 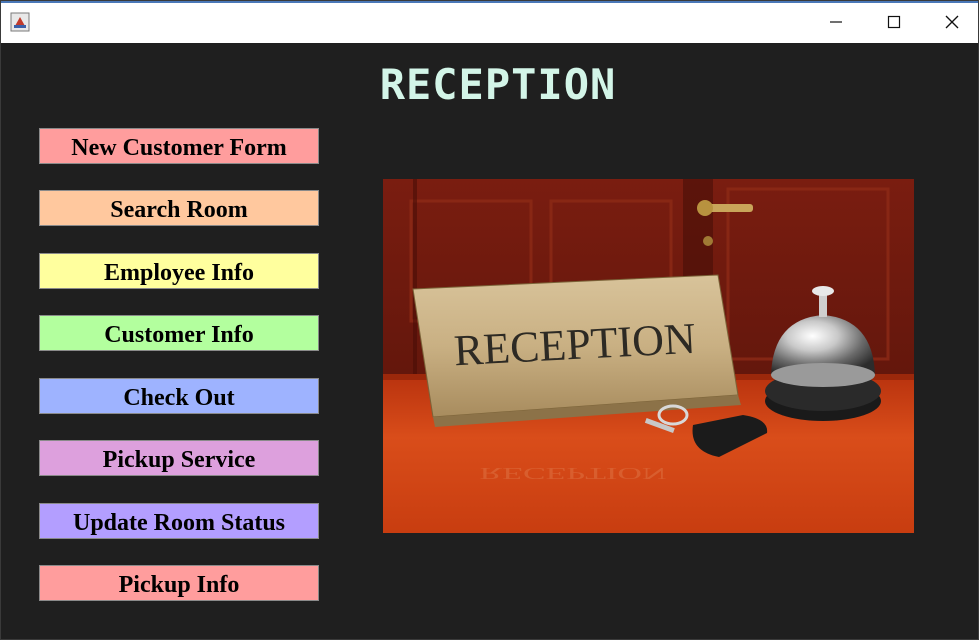 What do you see at coordinates (489, 22) in the screenshot?
I see `title-bar` at bounding box center [489, 22].